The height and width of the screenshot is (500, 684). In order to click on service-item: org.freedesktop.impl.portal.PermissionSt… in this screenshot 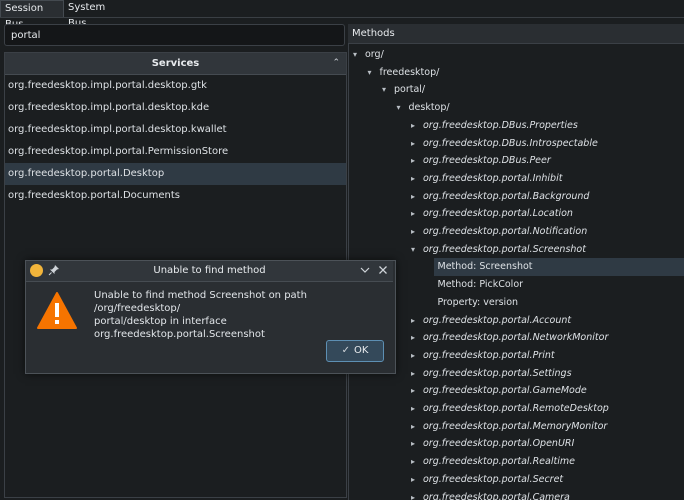, I will do `click(175, 152)`.